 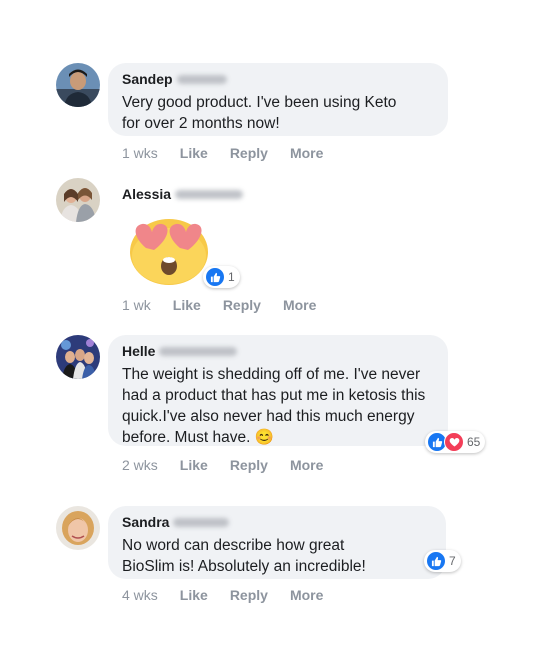 I want to click on reaction-count: 1, so click(x=221, y=277).